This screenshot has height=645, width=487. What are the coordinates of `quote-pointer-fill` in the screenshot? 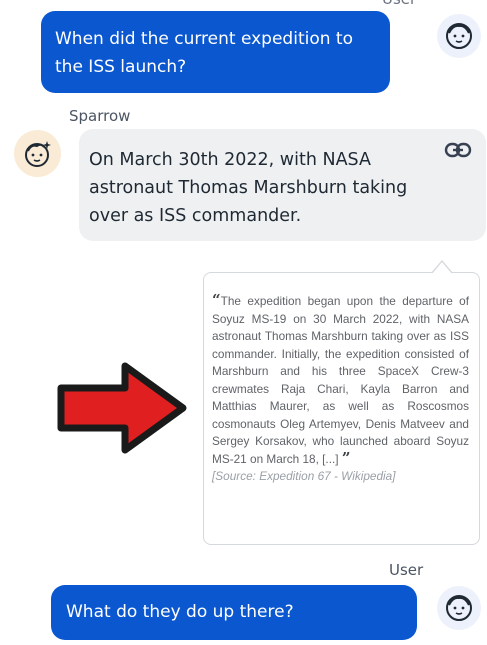 It's located at (442, 268).